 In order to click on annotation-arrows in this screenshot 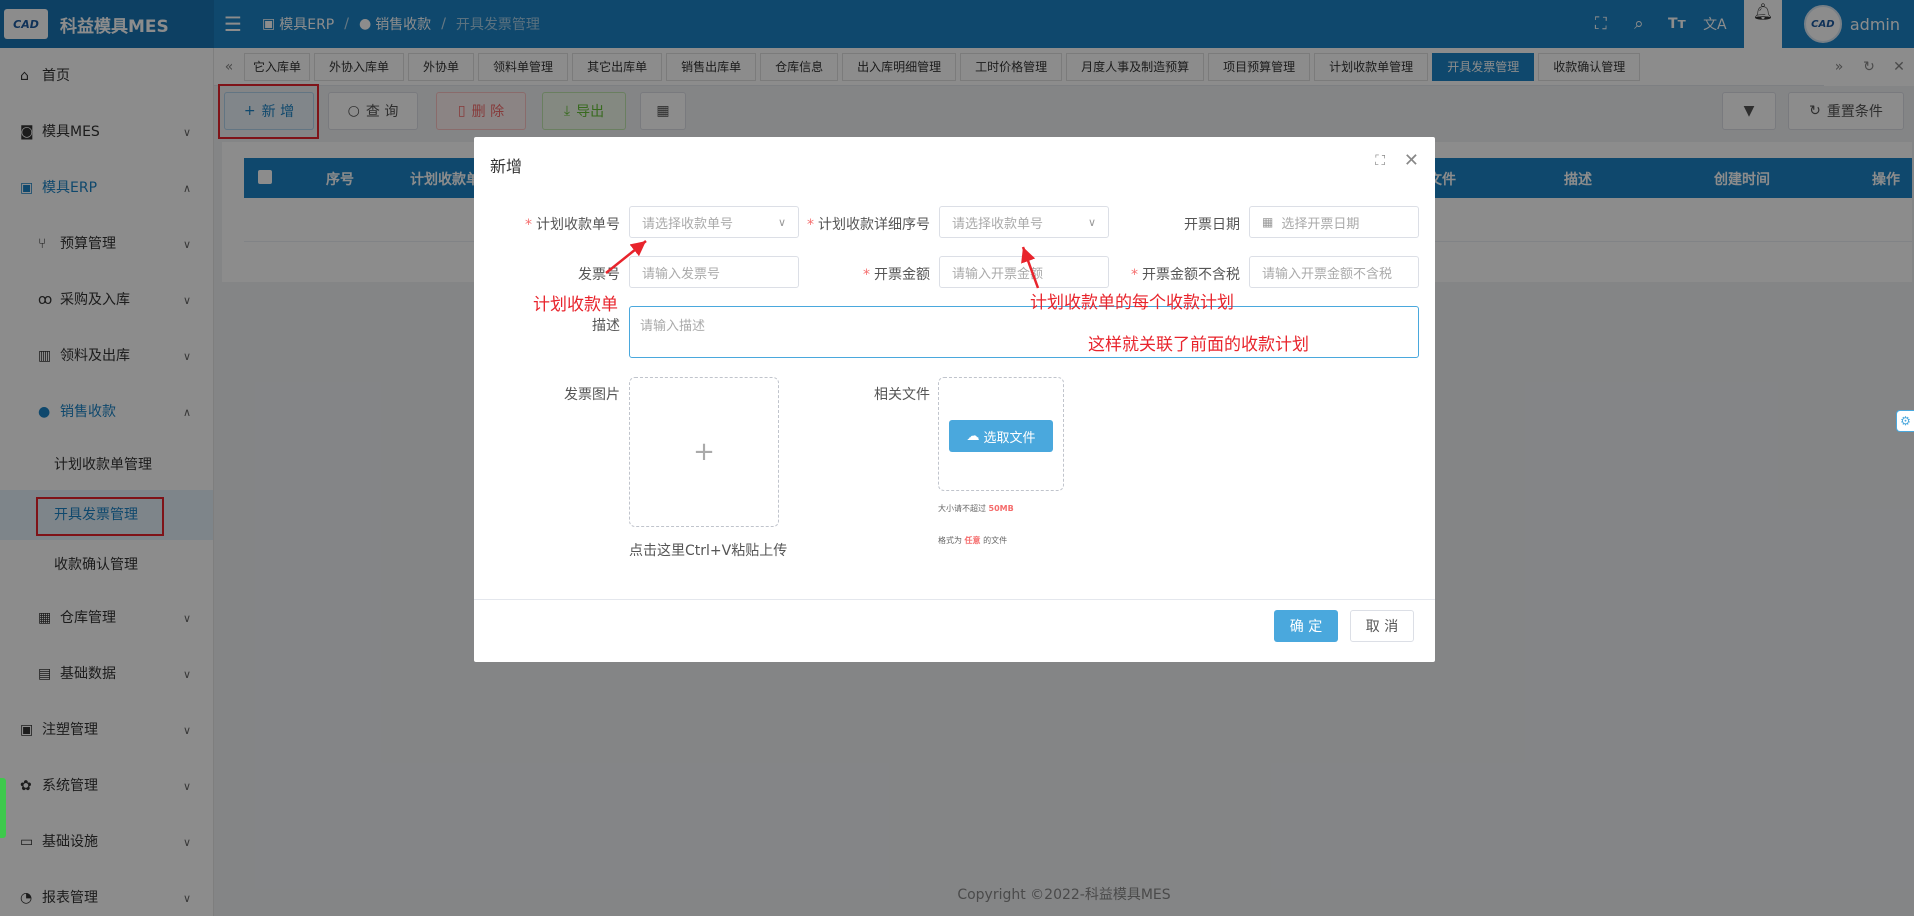, I will do `click(822, 264)`.